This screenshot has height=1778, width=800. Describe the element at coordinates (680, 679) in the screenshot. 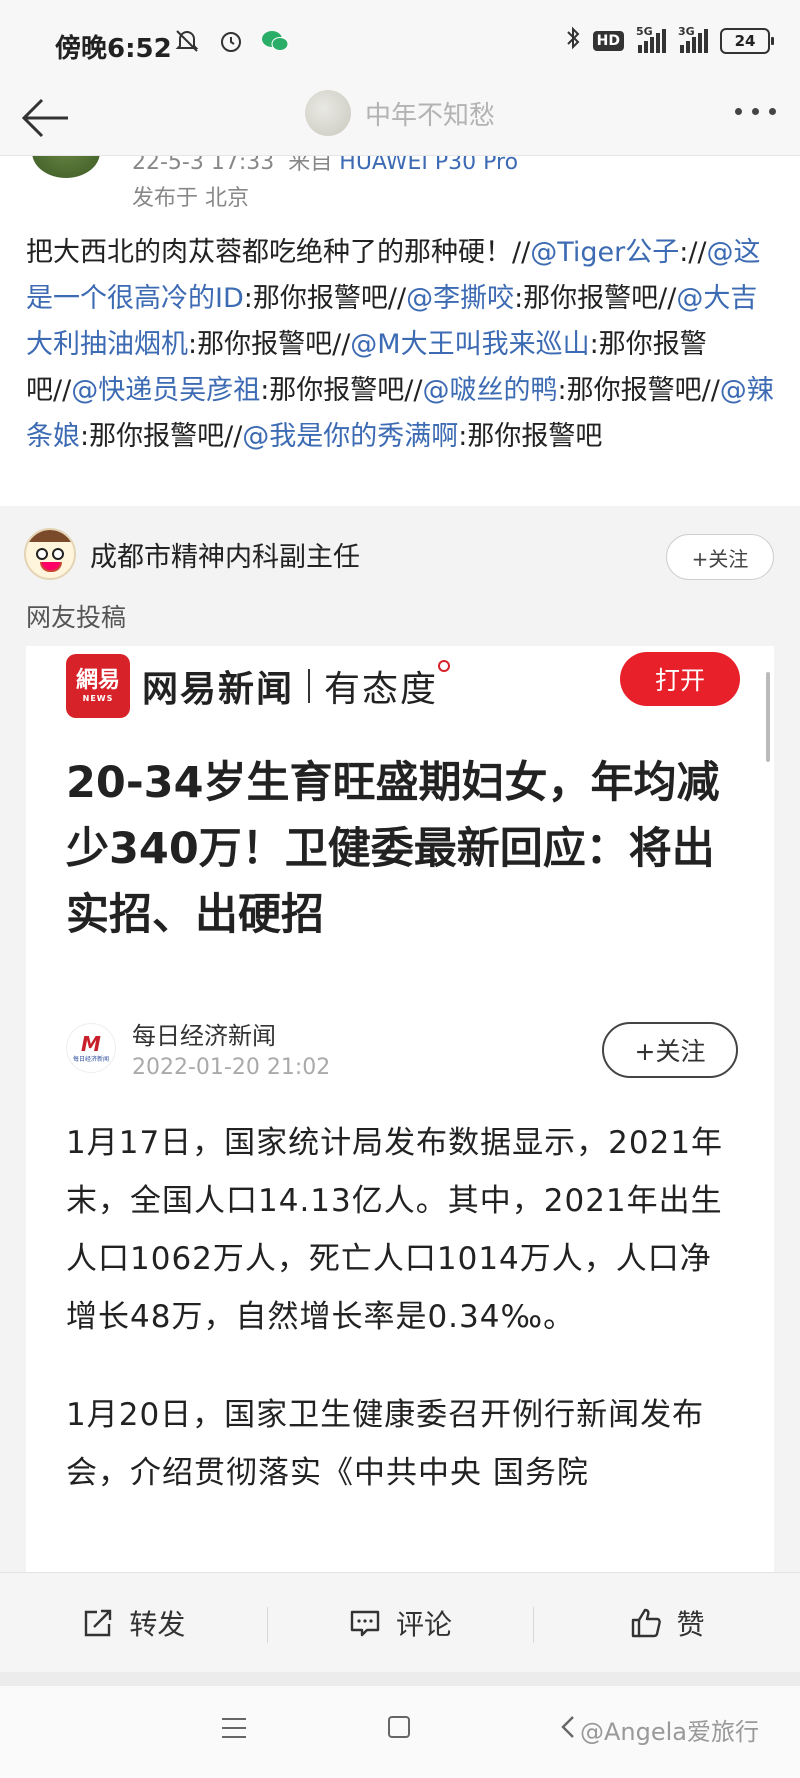

I see `article-open-button: 打开` at that location.